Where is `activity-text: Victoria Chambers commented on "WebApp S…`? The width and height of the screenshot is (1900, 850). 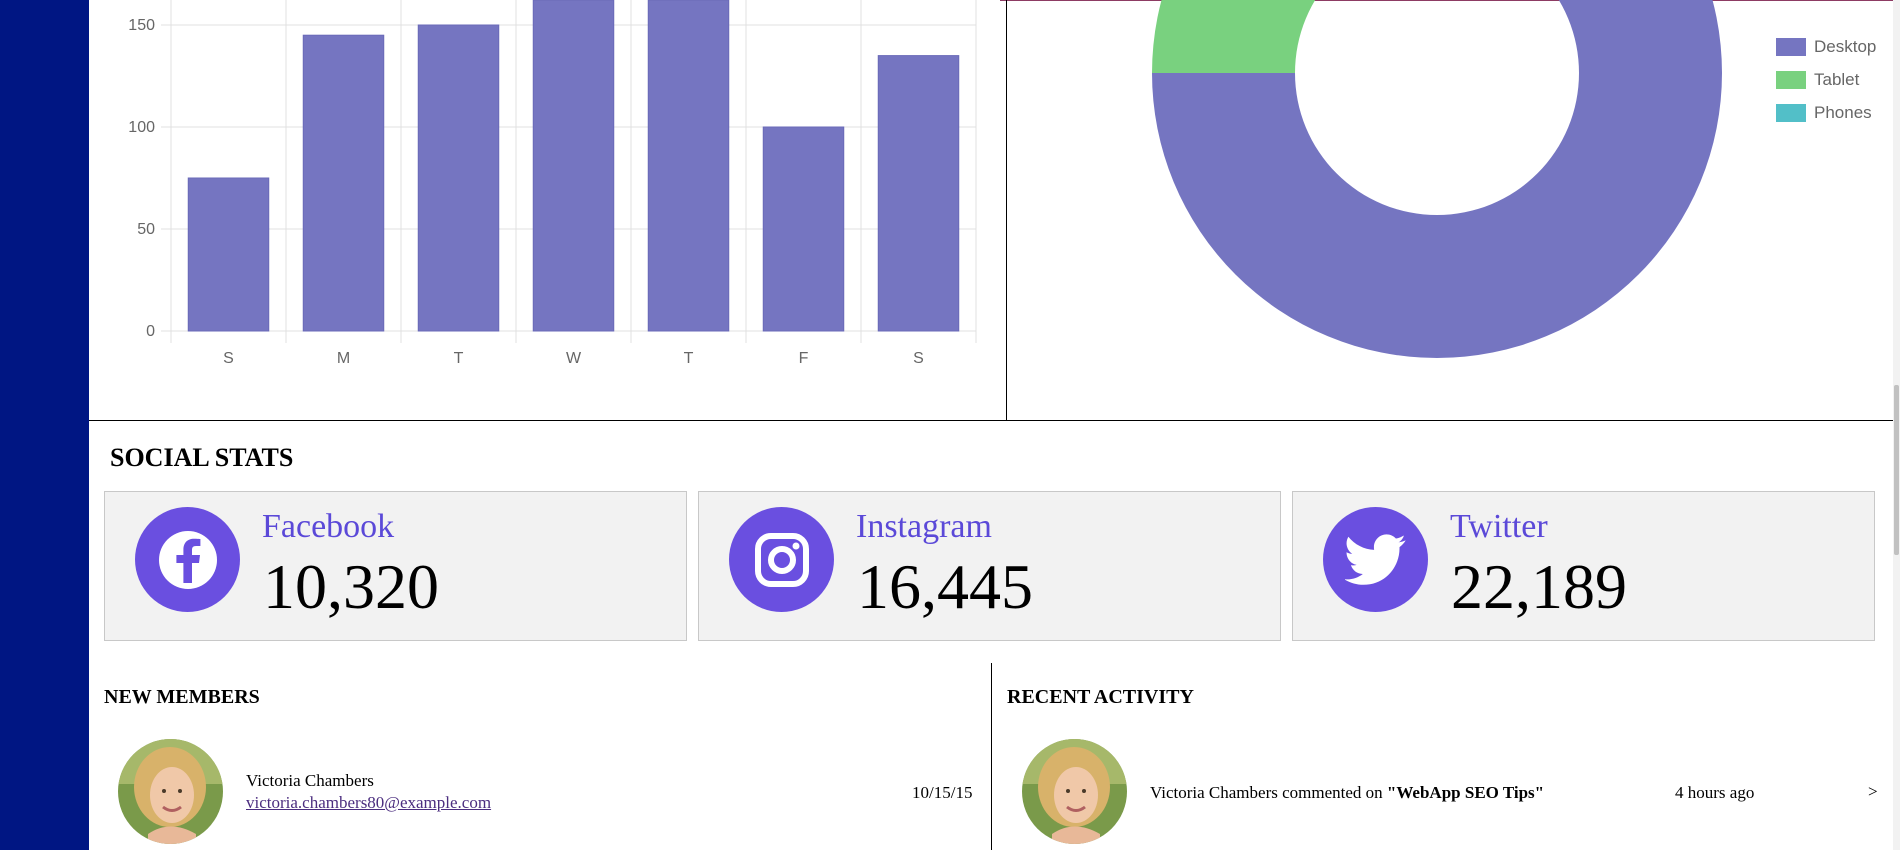
activity-text: Victoria Chambers commented on "WebApp S… is located at coordinates (1347, 793).